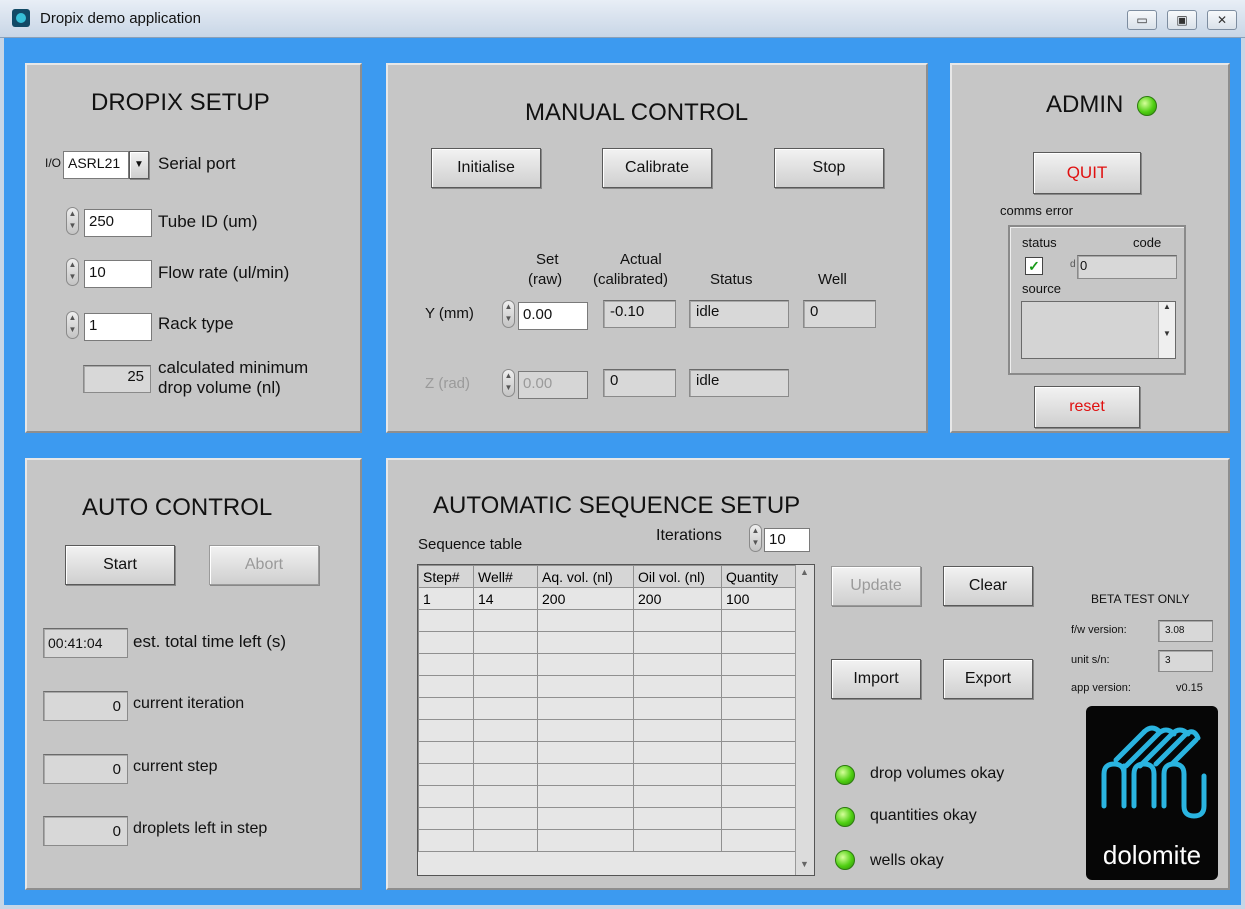 The height and width of the screenshot is (909, 1245). What do you see at coordinates (505, 598) in the screenshot?
I see `table-cell: 14` at bounding box center [505, 598].